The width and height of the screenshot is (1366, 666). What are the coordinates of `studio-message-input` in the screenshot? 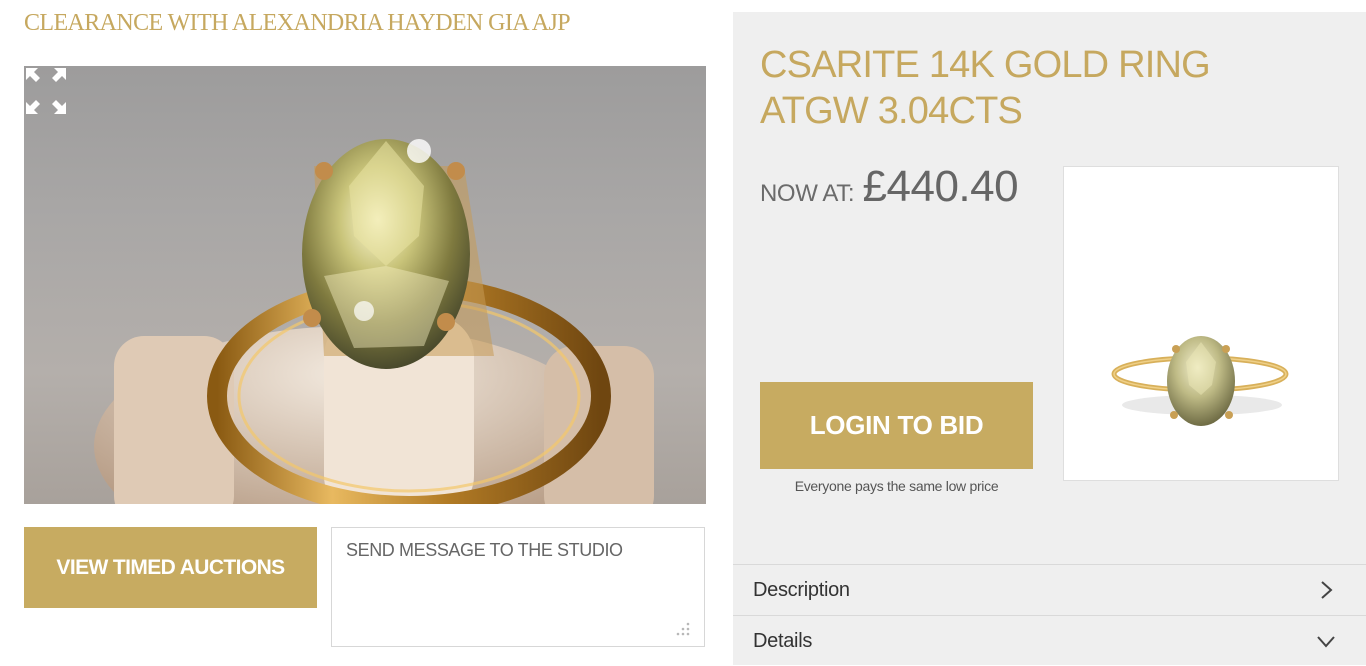 It's located at (518, 587).